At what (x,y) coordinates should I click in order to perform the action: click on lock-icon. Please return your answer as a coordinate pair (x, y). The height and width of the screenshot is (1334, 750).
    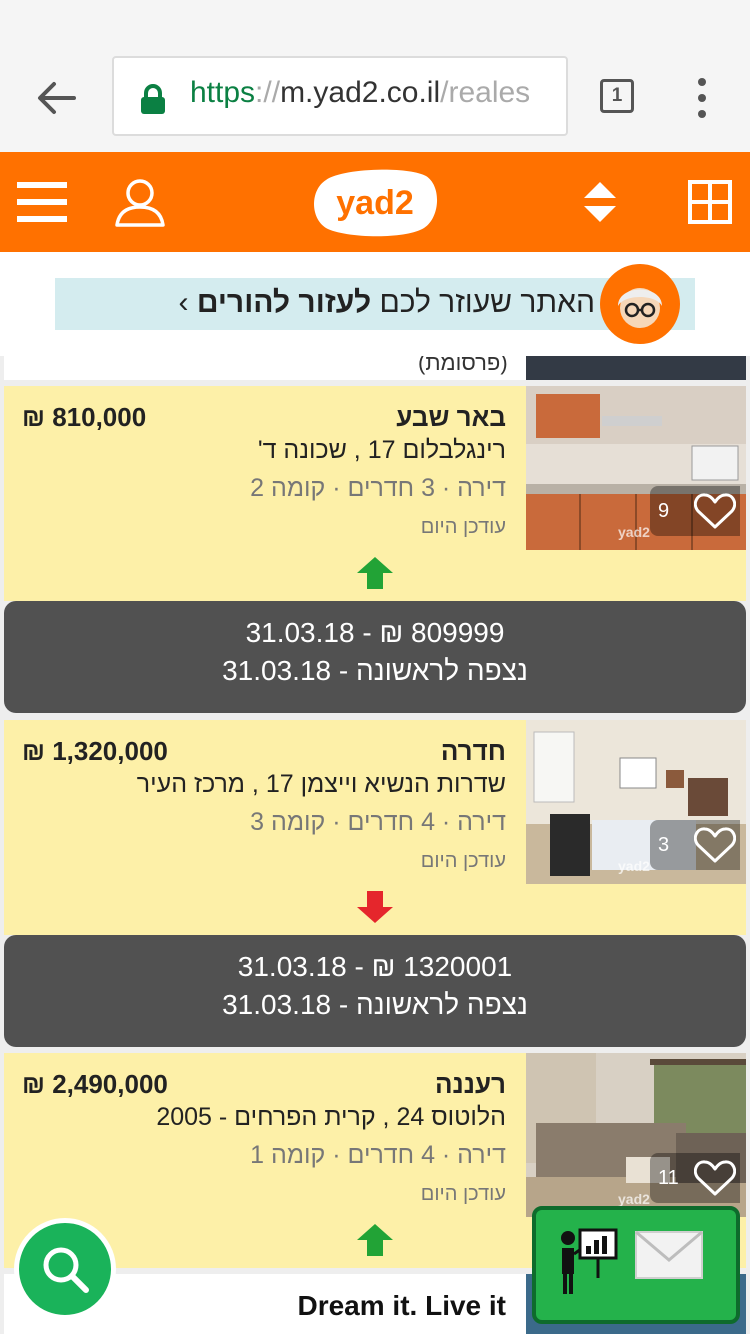
    Looking at the image, I should click on (153, 99).